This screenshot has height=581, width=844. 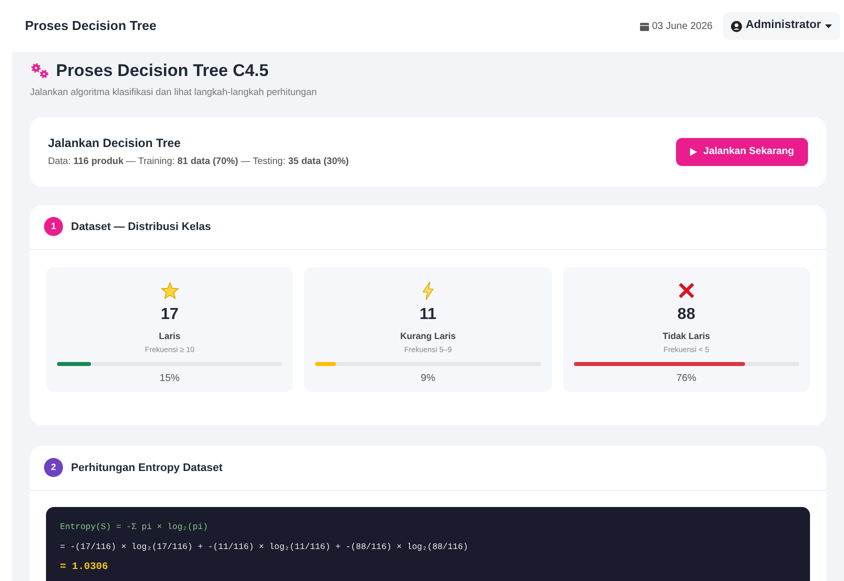 What do you see at coordinates (53, 226) in the screenshot?
I see `step-number: 1` at bounding box center [53, 226].